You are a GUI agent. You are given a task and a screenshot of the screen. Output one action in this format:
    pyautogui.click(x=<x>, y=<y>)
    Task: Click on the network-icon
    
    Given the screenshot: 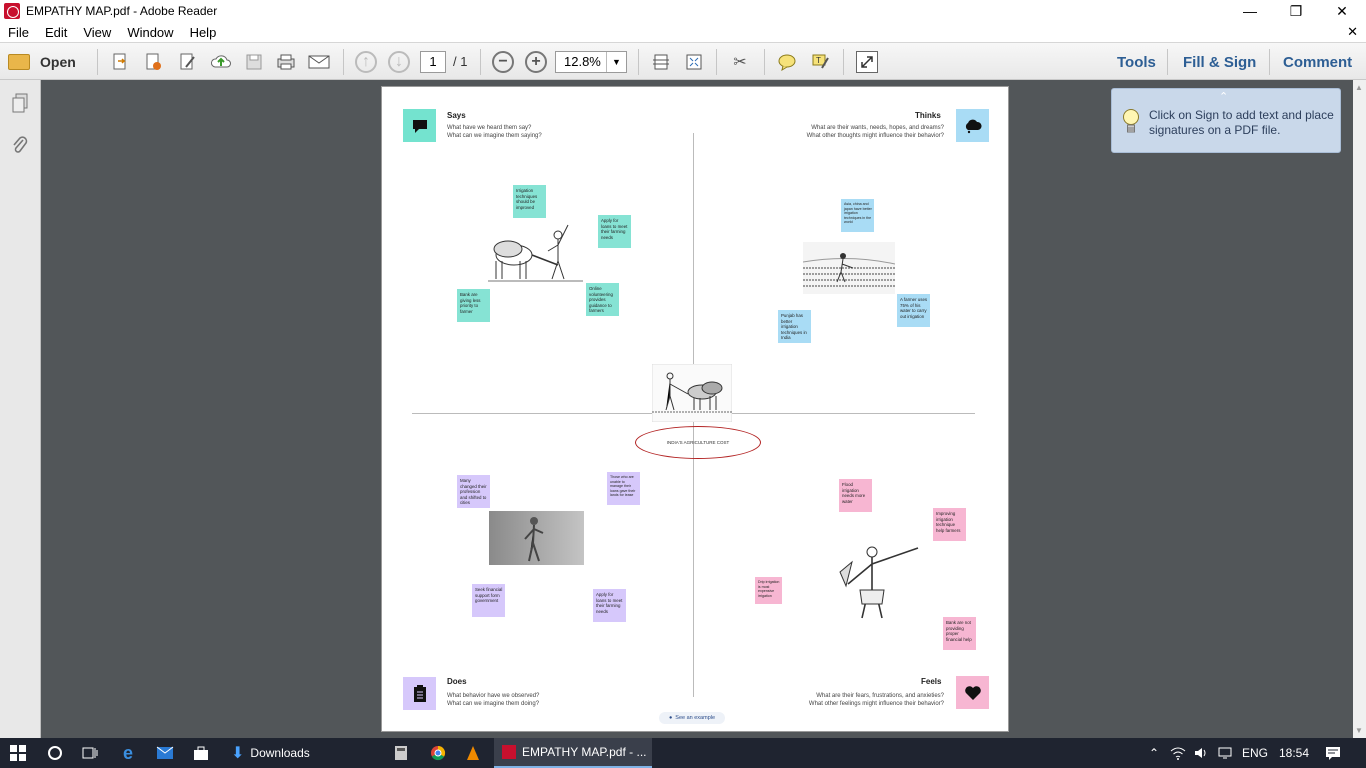 What is the action you would take?
    pyautogui.click(x=1225, y=753)
    